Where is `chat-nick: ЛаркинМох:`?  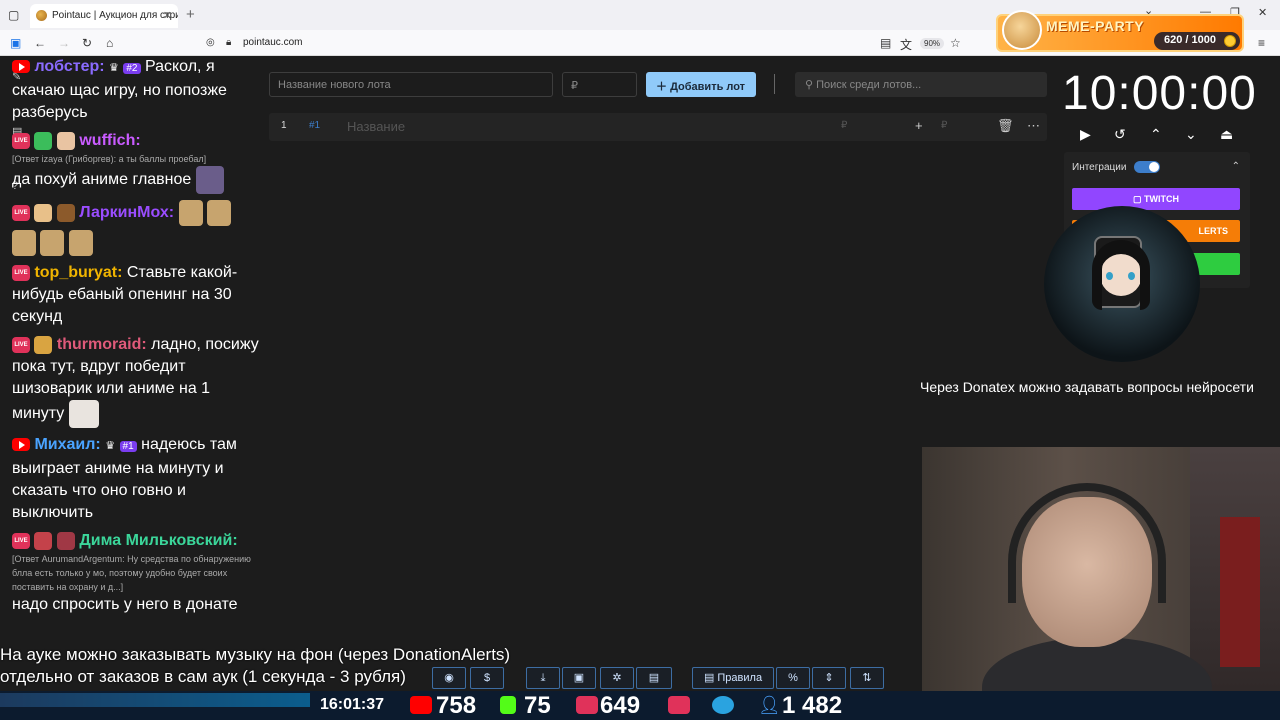
chat-nick: ЛаркинМох: is located at coordinates (127, 213).